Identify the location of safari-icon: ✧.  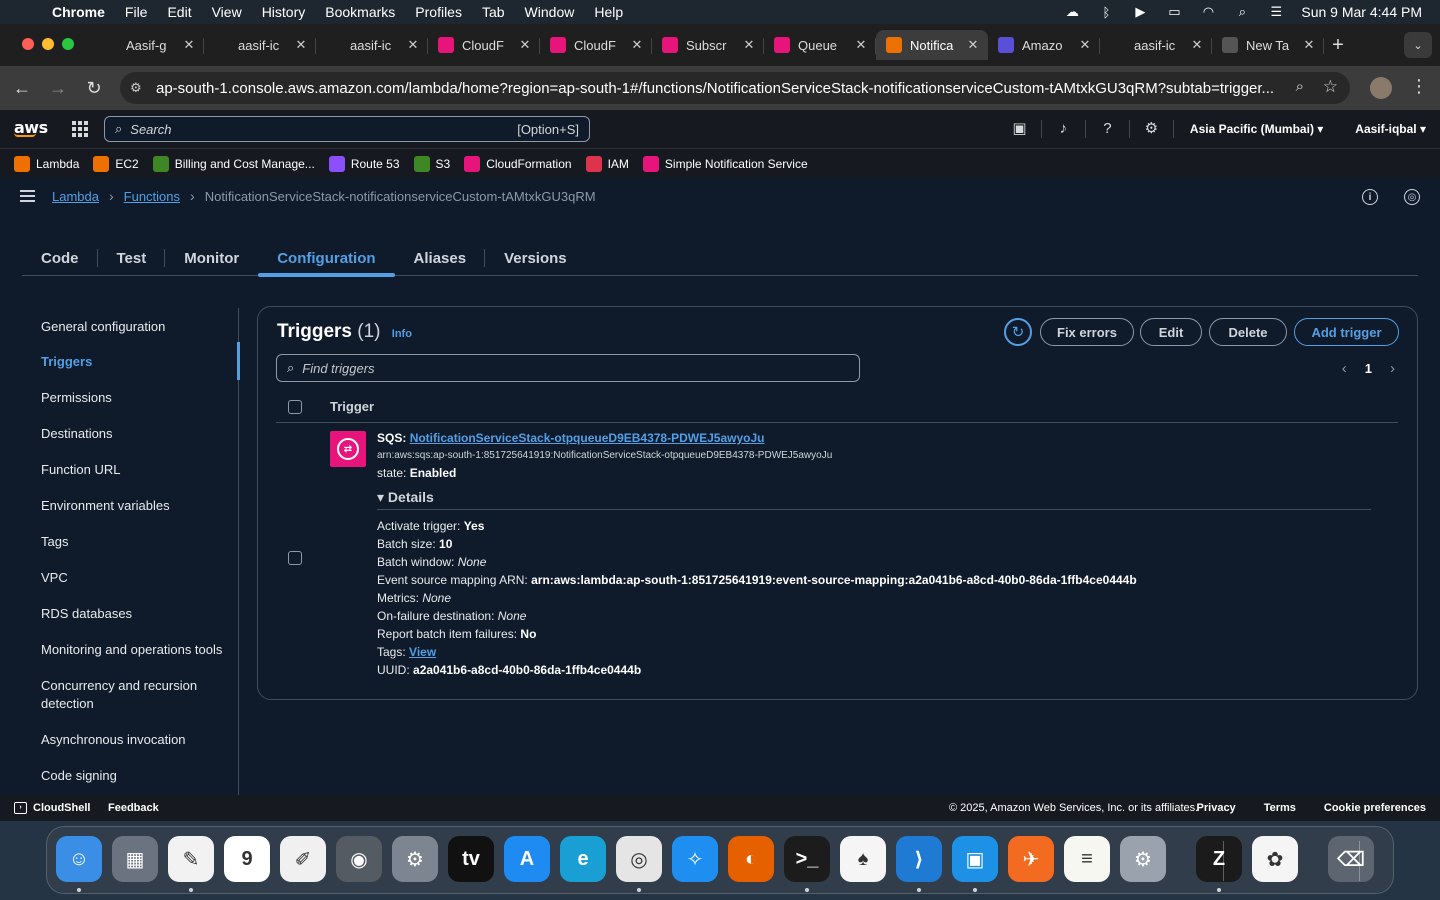
(695, 859).